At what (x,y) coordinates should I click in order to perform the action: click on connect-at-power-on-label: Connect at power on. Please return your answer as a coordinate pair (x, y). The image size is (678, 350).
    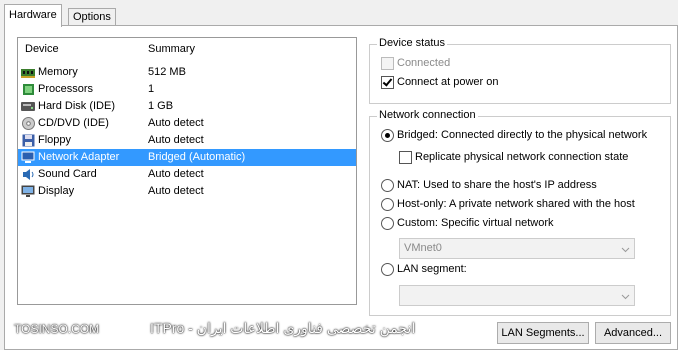
    Looking at the image, I should click on (448, 82).